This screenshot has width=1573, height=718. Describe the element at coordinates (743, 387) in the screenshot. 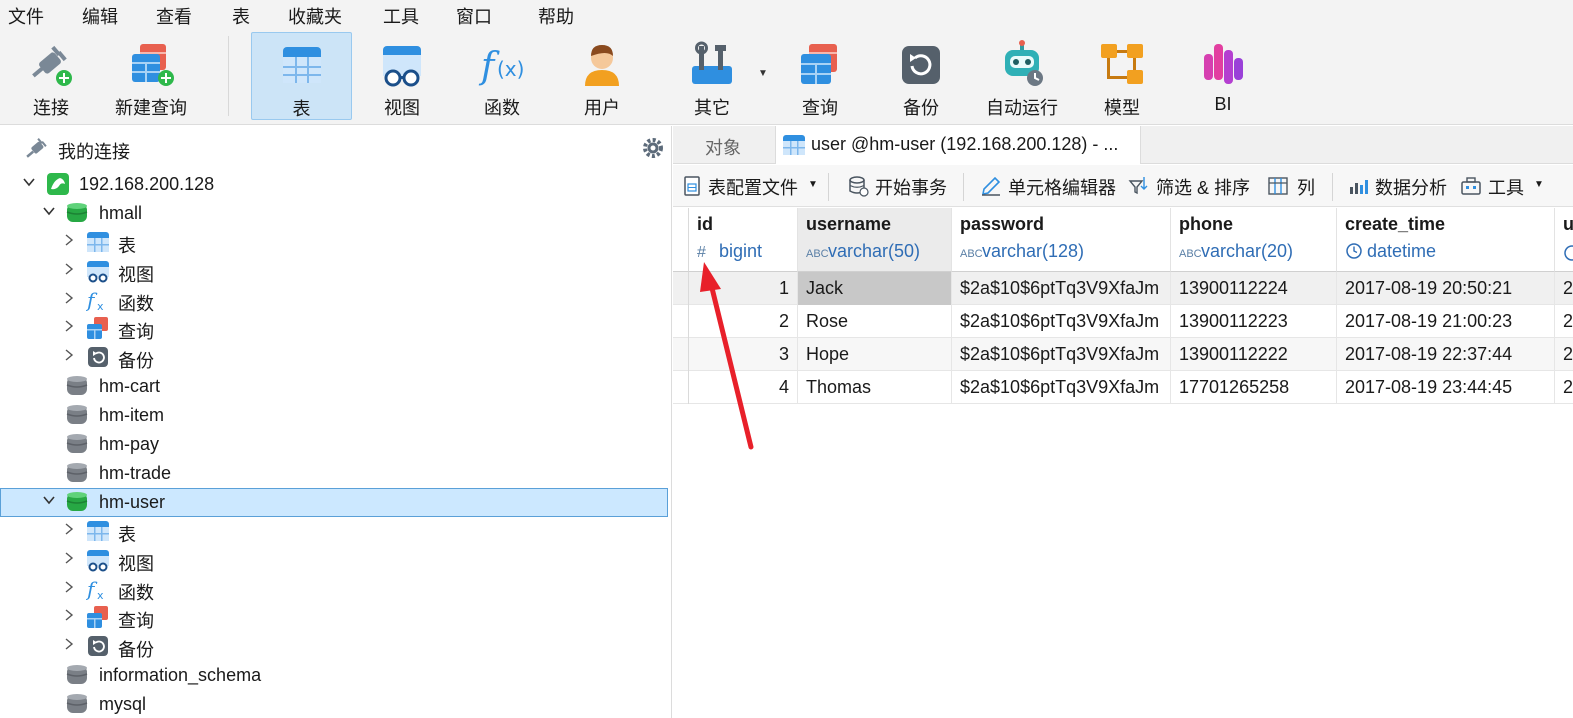

I see `cell-id: 4` at that location.